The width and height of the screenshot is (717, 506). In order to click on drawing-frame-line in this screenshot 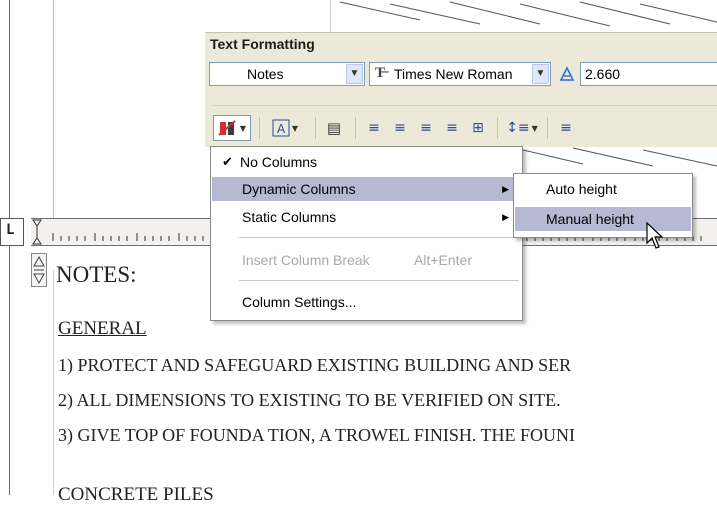, I will do `click(53, 109)`.